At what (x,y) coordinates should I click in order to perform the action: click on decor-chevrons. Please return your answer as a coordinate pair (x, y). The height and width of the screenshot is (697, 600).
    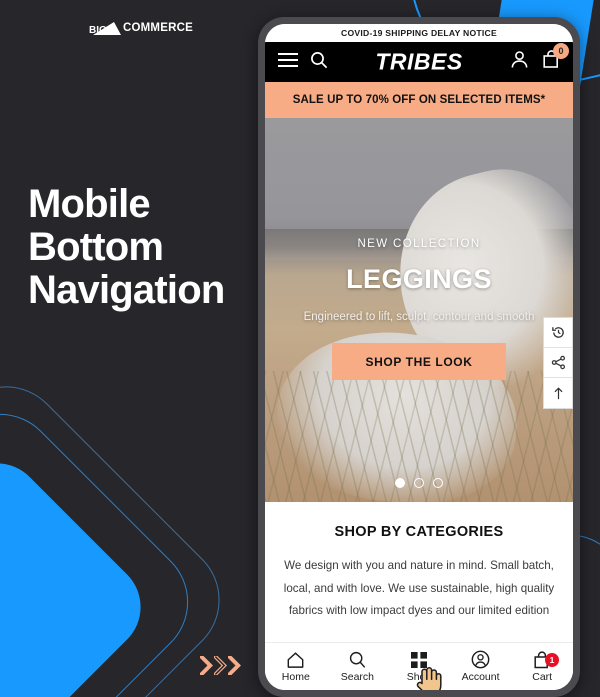
    Looking at the image, I should click on (220, 665).